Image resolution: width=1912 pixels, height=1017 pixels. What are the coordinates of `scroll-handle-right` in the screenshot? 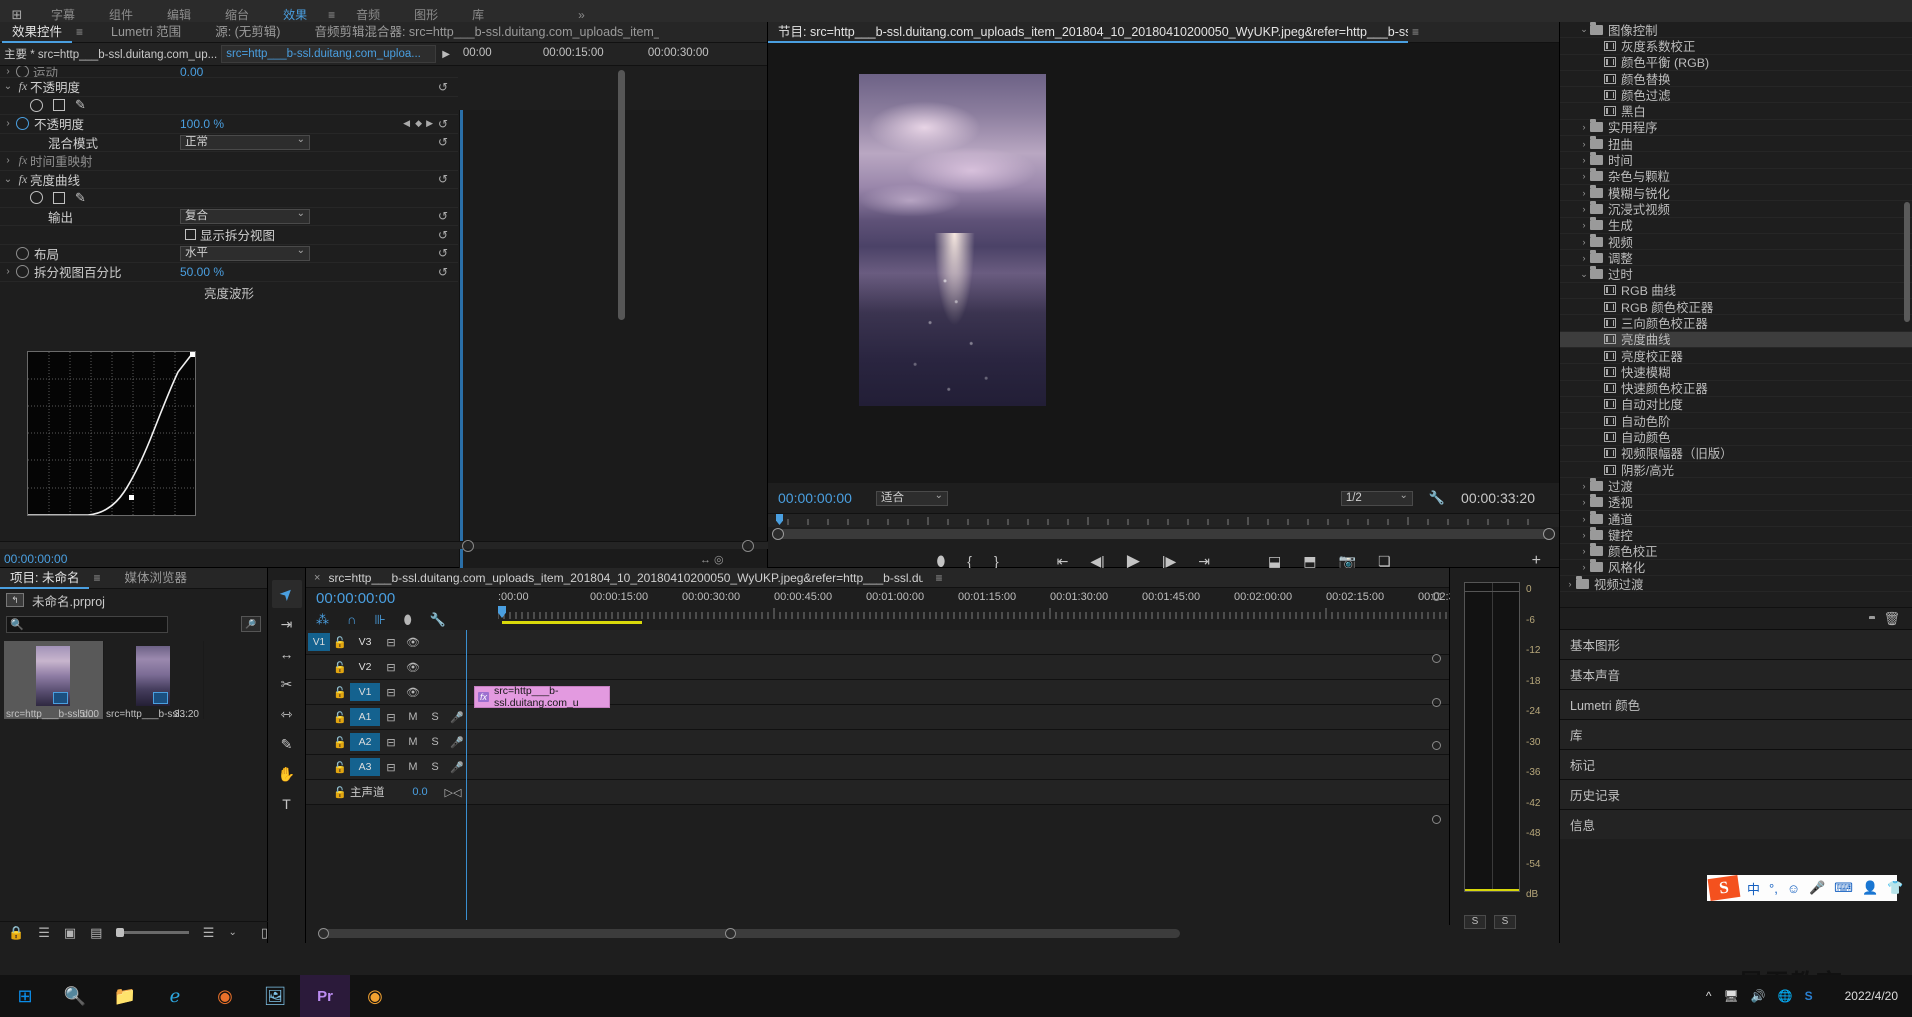 It's located at (730, 933).